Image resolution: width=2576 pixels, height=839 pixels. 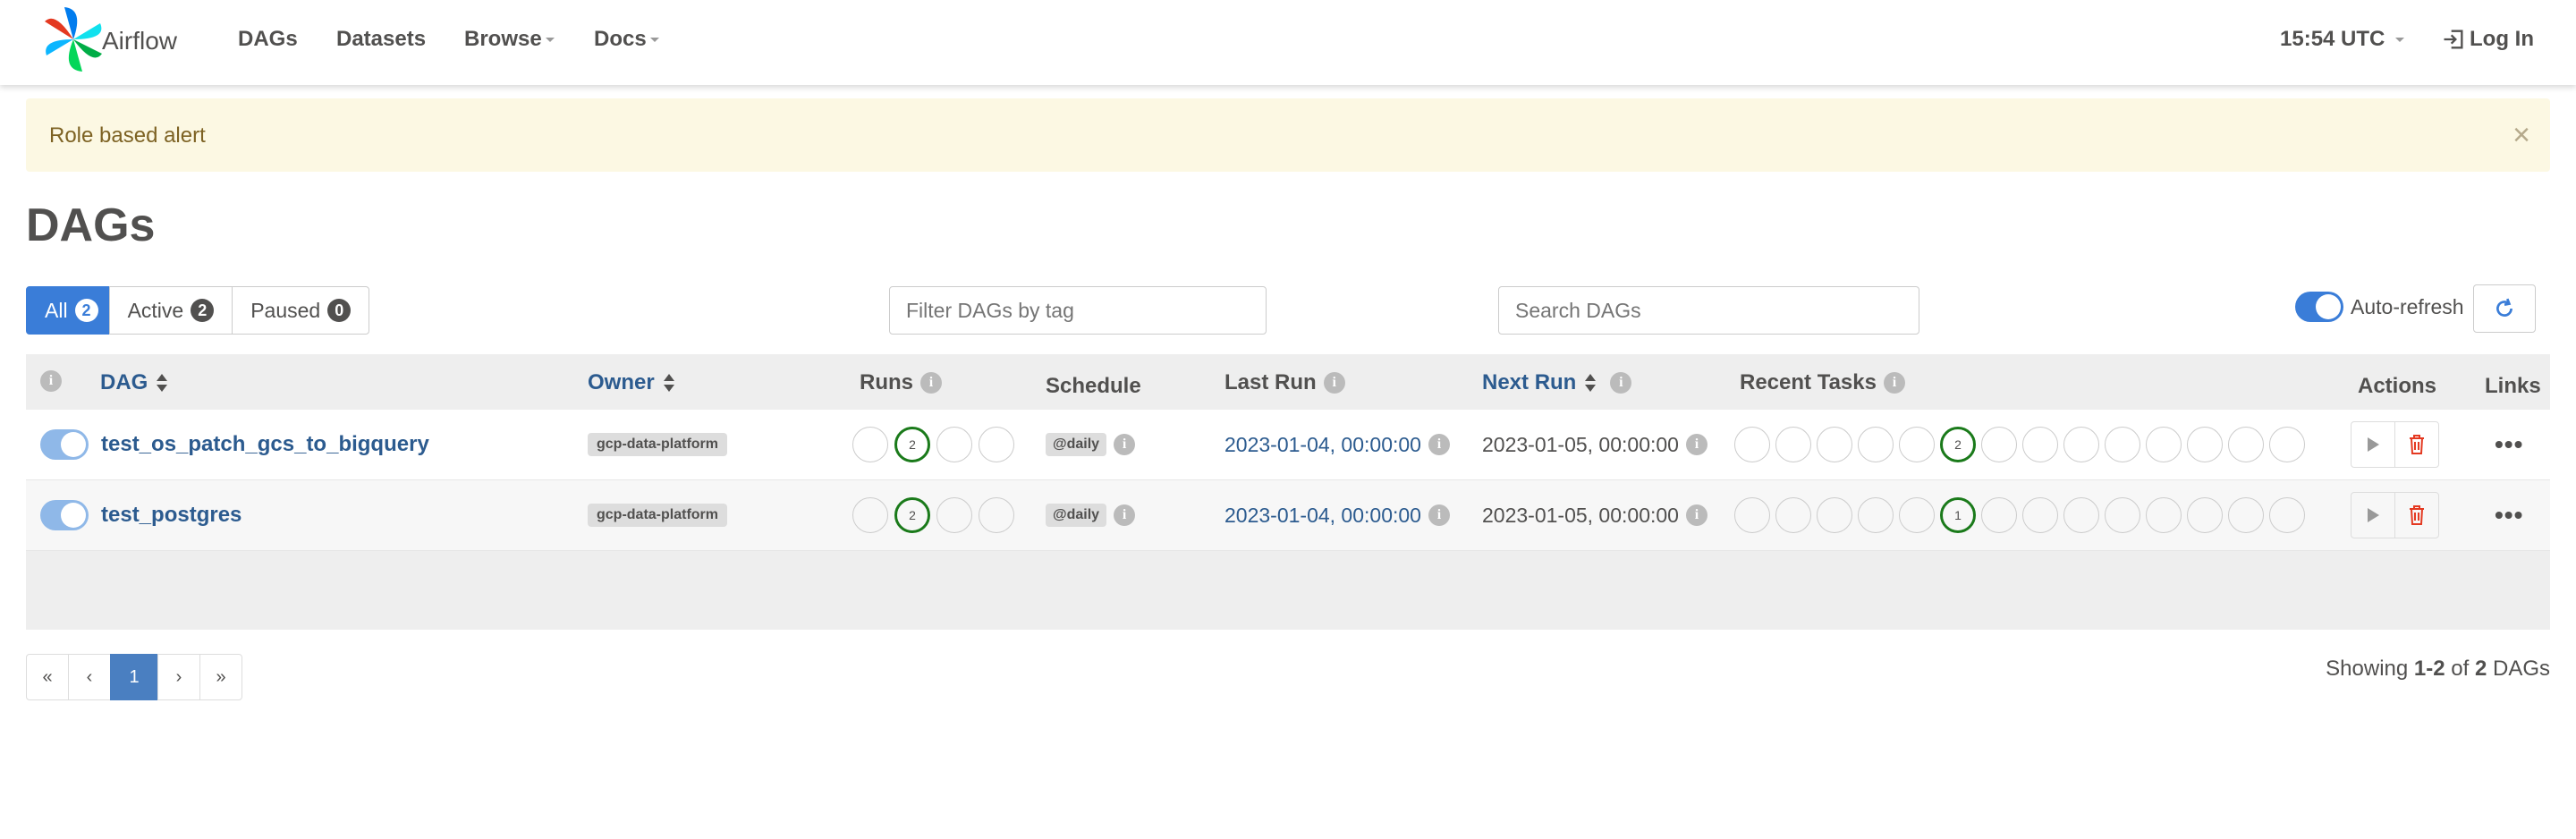 What do you see at coordinates (301, 310) in the screenshot?
I see `filter-paused-button: Paused 0` at bounding box center [301, 310].